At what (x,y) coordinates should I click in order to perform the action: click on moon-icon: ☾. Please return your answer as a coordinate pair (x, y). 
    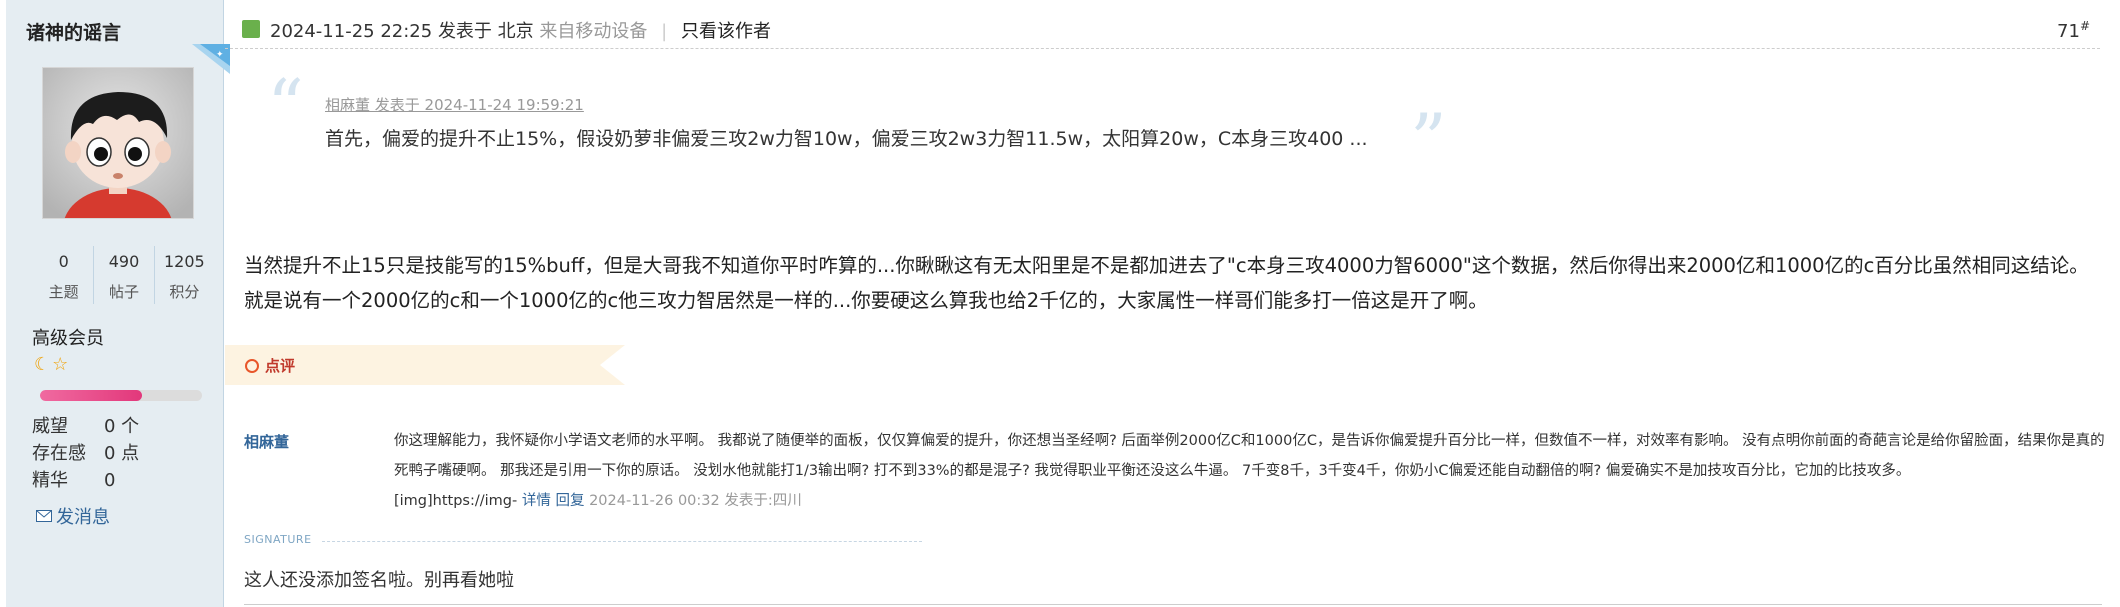
    Looking at the image, I should click on (42, 364).